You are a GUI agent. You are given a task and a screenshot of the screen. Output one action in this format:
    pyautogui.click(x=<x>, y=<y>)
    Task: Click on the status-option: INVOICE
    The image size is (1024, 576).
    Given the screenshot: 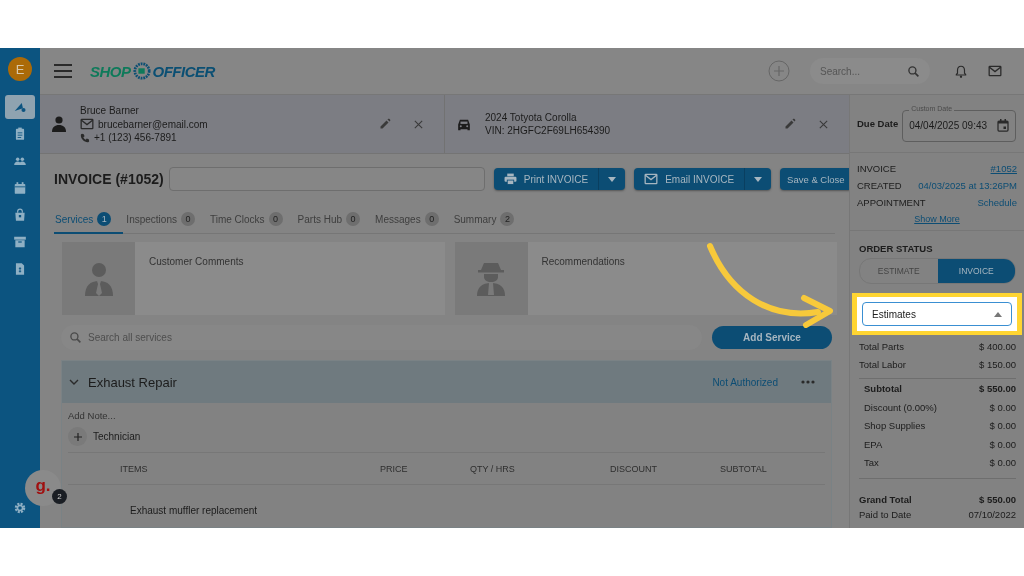 What is the action you would take?
    pyautogui.click(x=976, y=271)
    